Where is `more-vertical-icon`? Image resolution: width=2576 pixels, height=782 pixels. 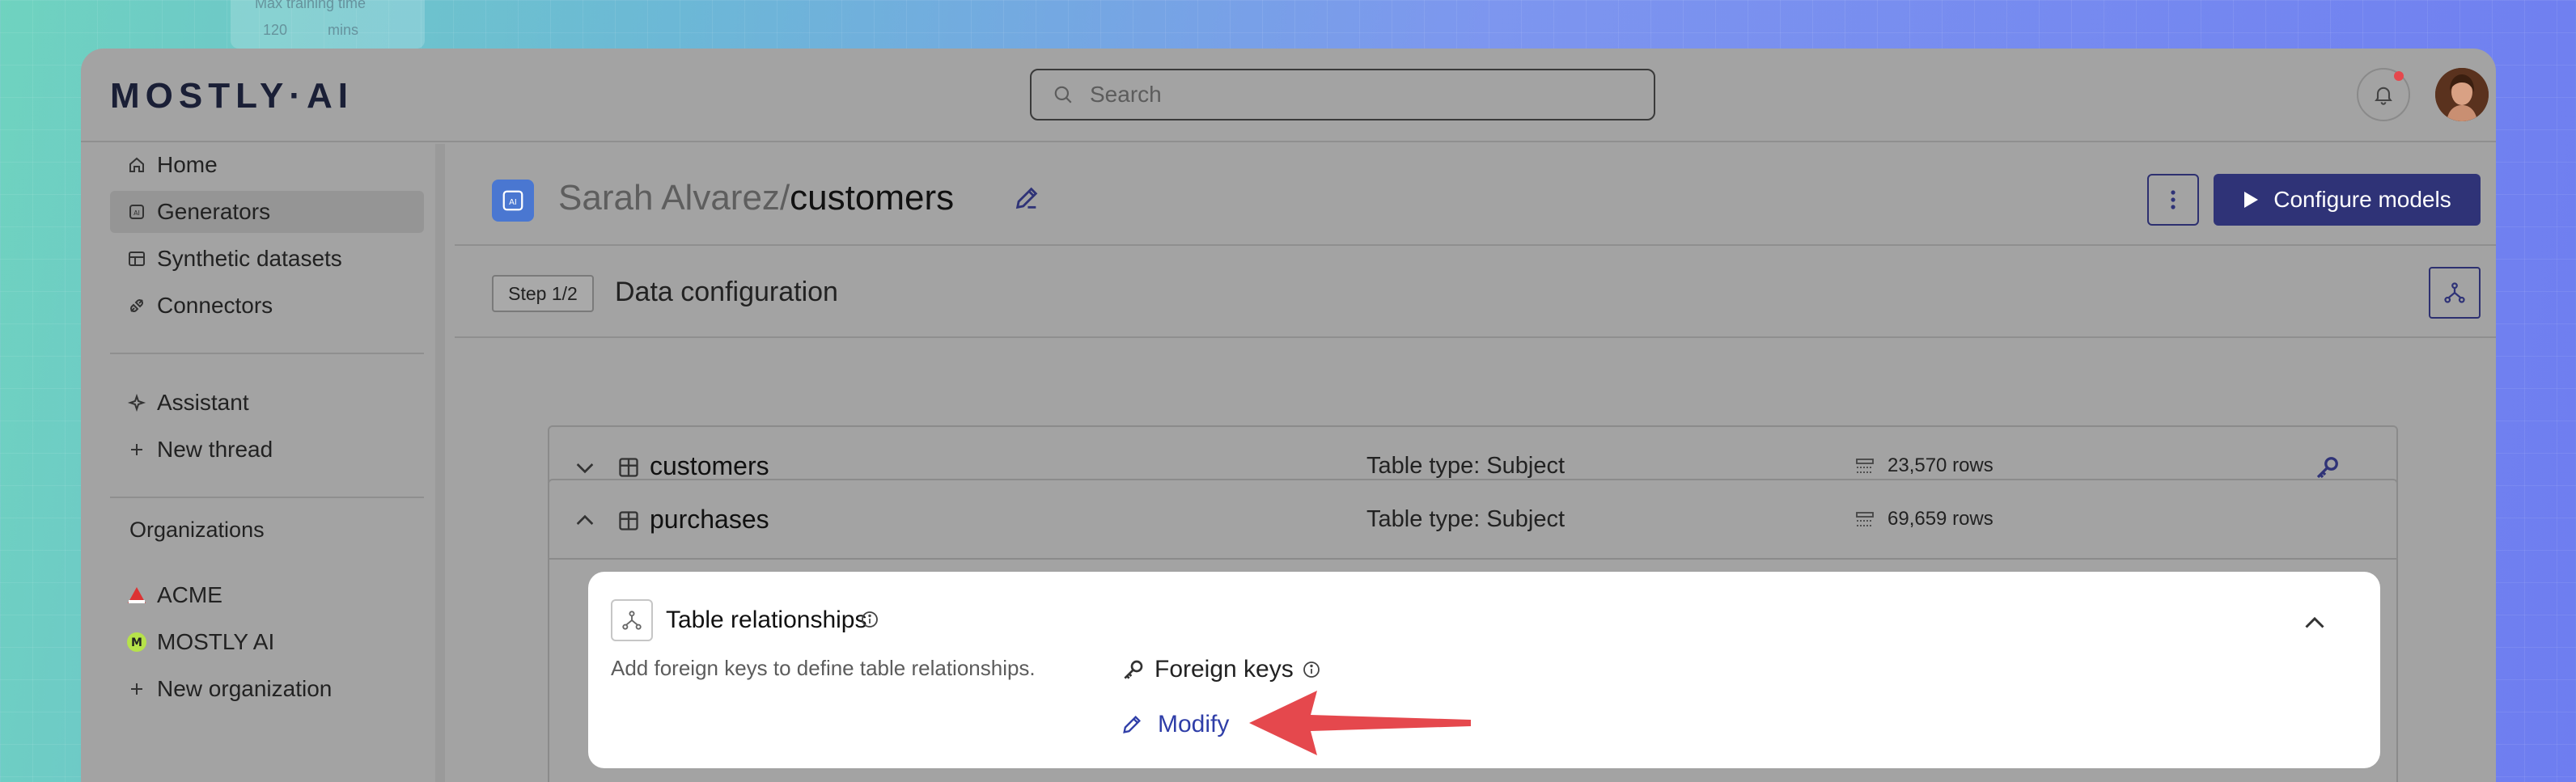
more-vertical-icon is located at coordinates (2173, 199).